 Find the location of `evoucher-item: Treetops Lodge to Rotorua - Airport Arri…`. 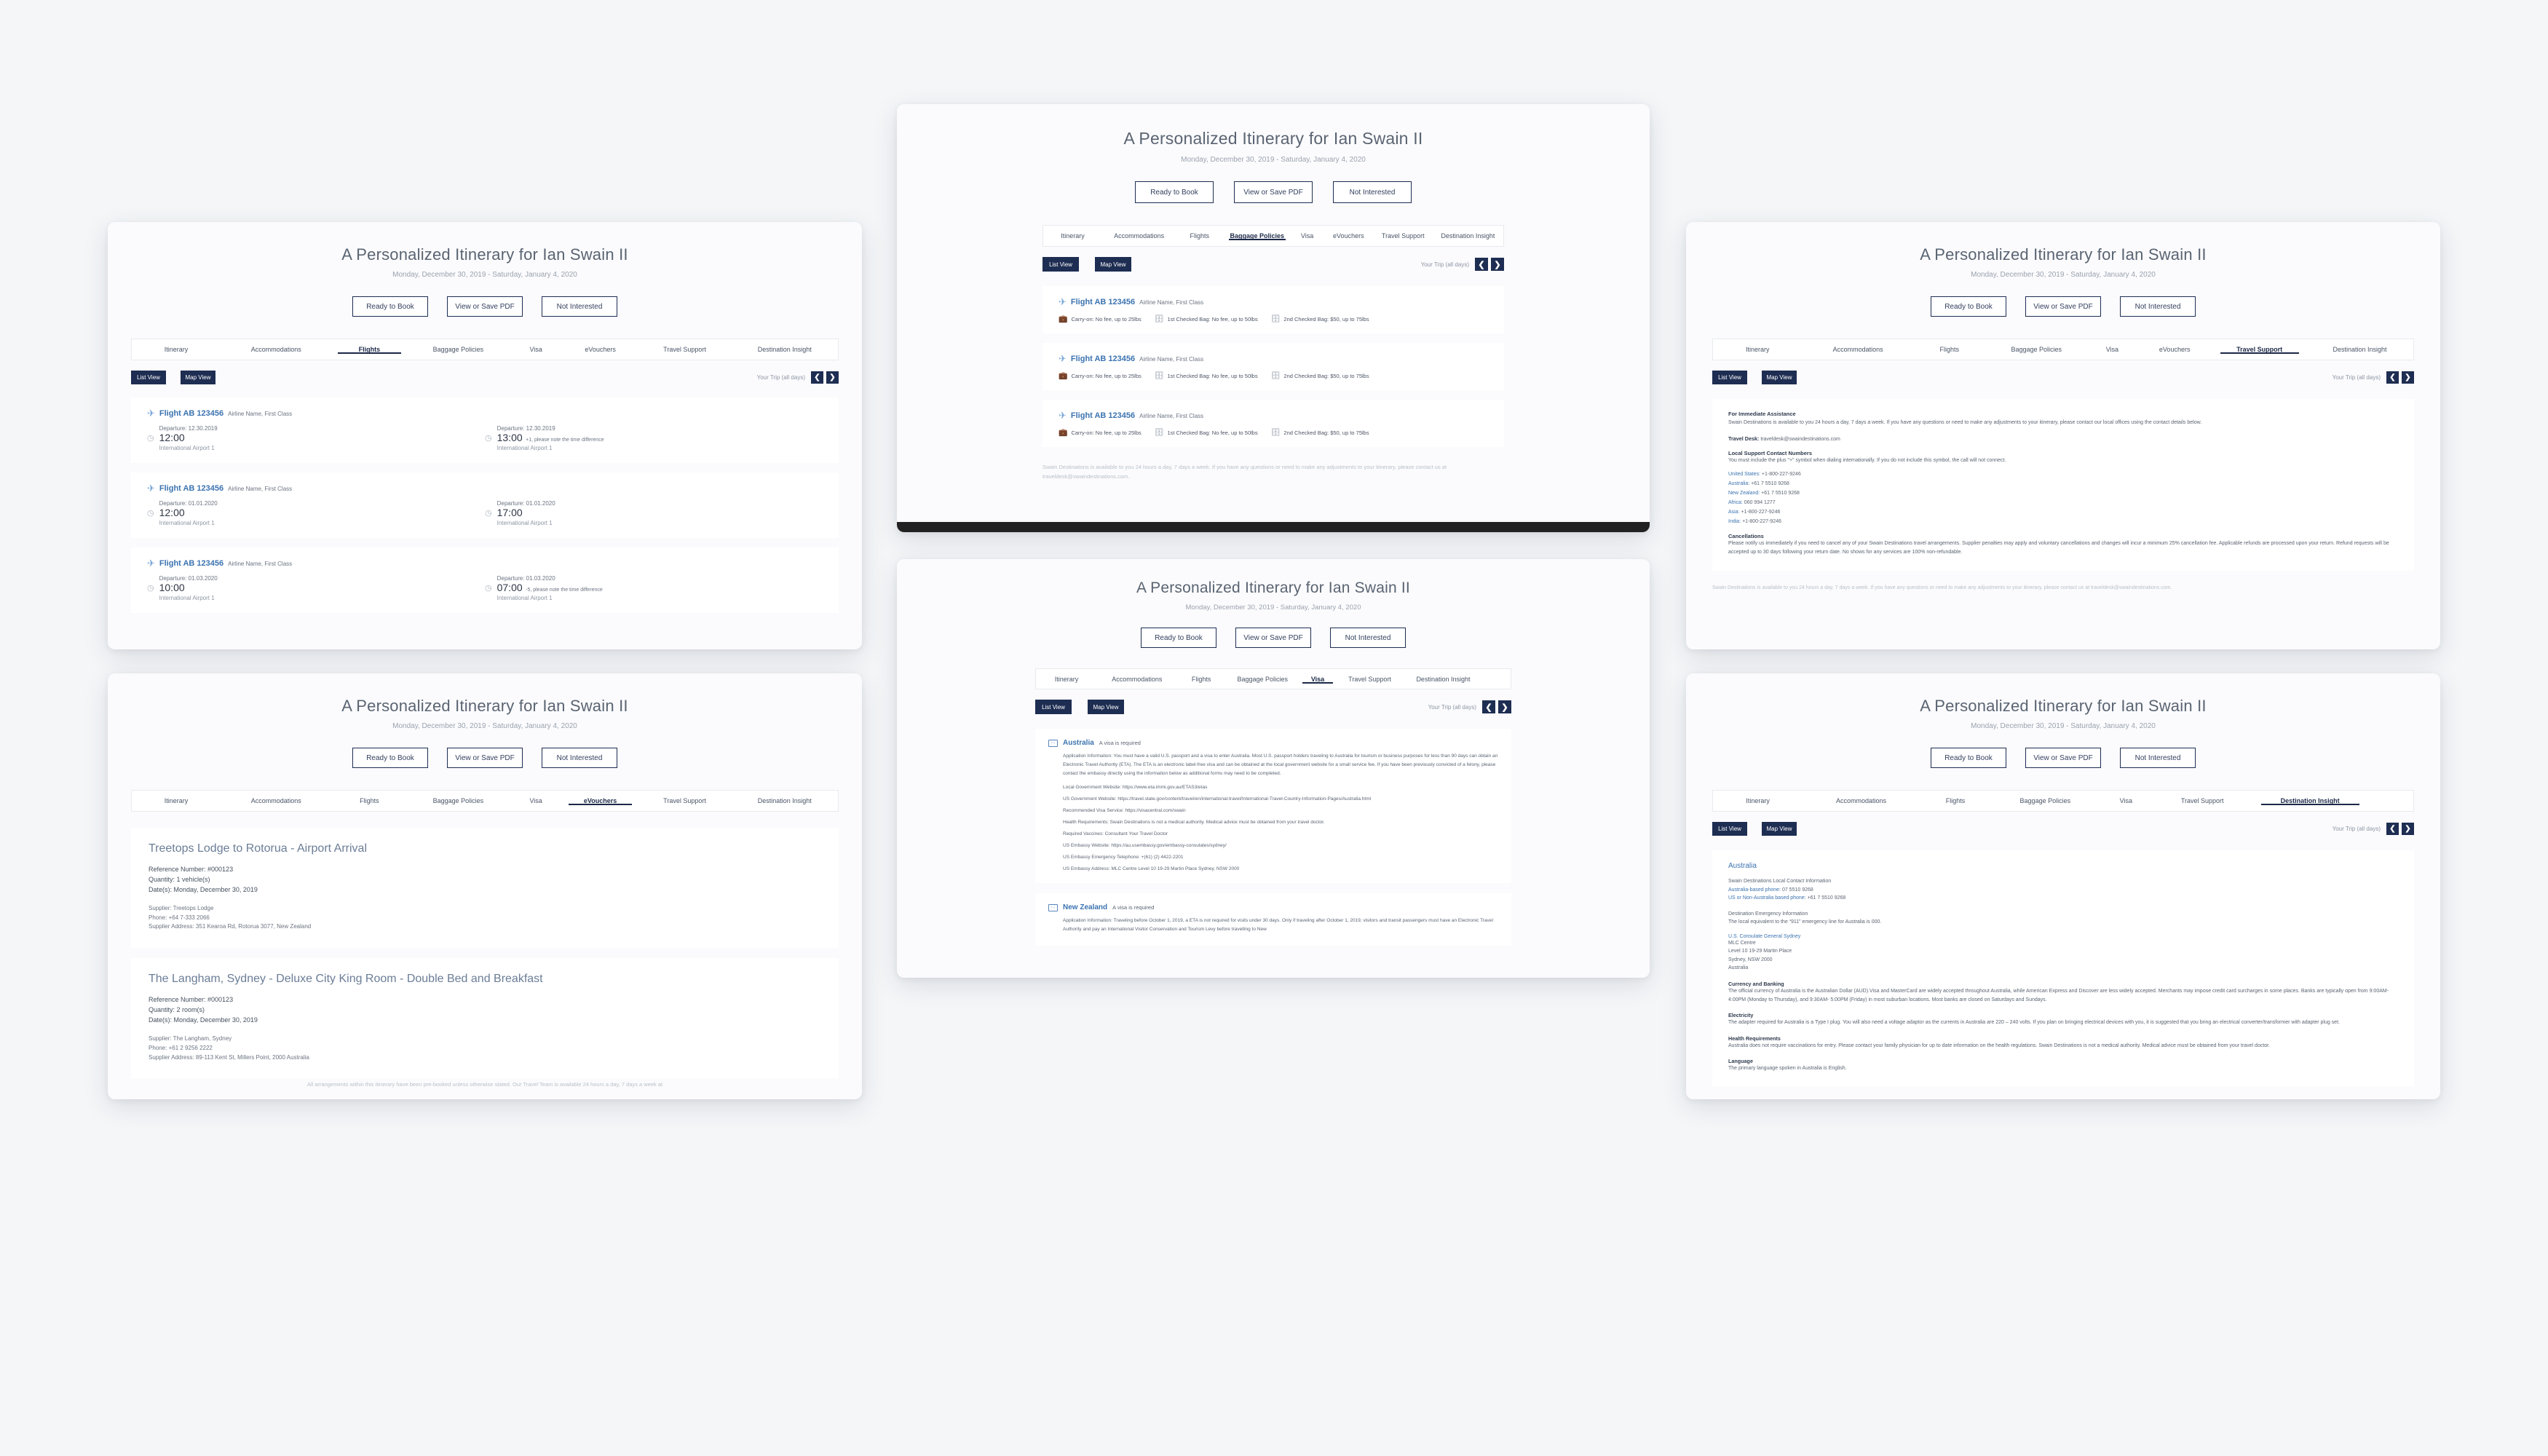

evoucher-item: Treetops Lodge to Rotorua - Airport Arri… is located at coordinates (485, 888).